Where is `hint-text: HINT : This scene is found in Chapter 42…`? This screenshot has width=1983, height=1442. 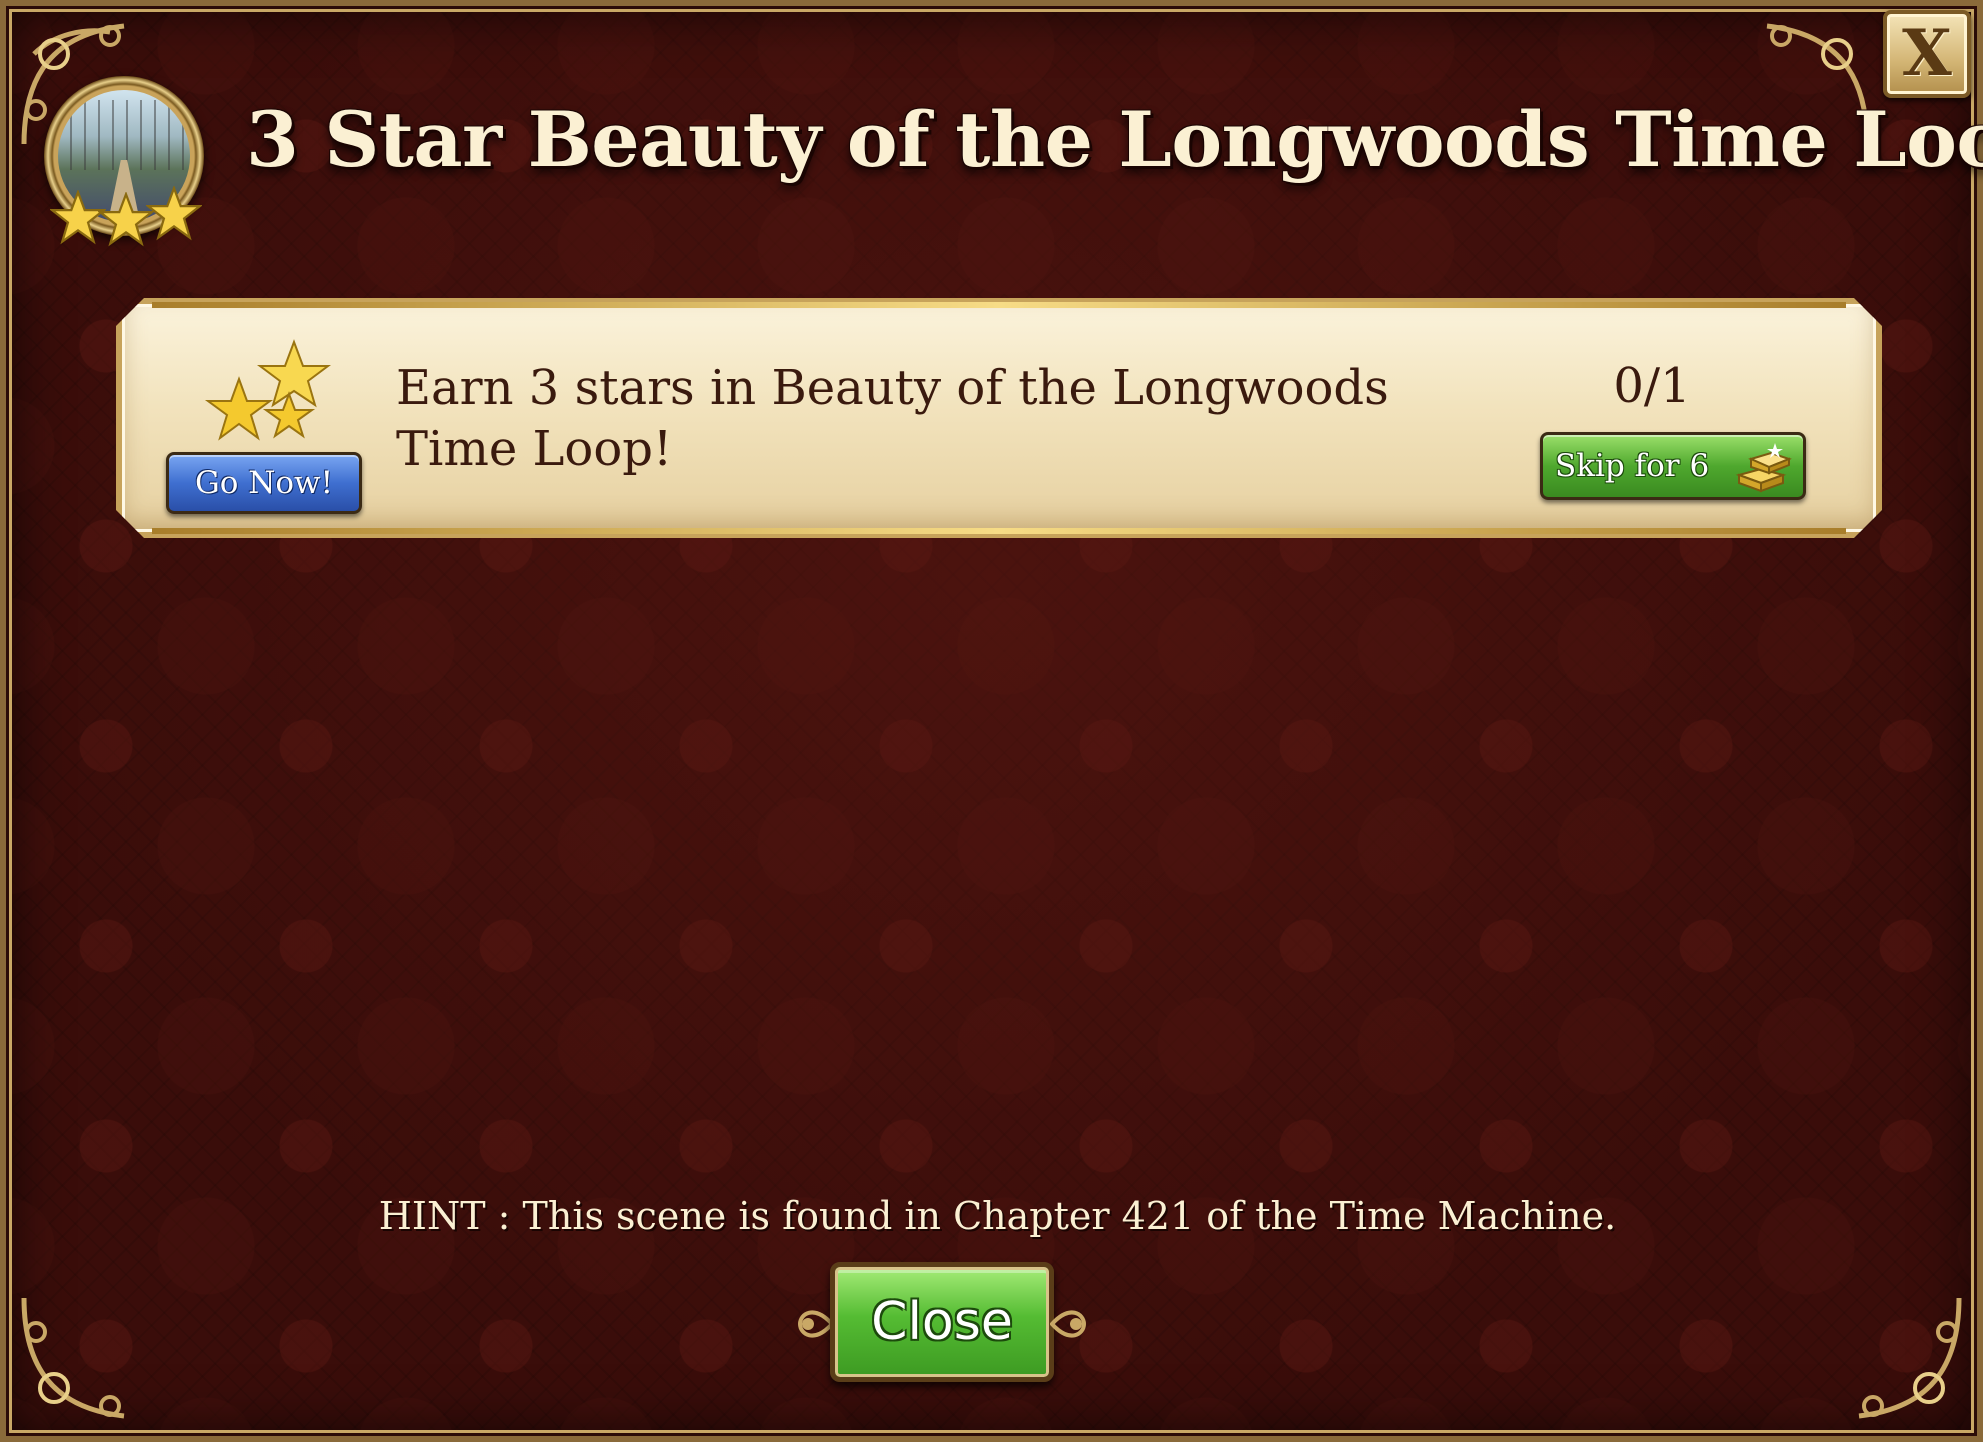 hint-text: HINT : This scene is found in Chapter 42… is located at coordinates (997, 1216).